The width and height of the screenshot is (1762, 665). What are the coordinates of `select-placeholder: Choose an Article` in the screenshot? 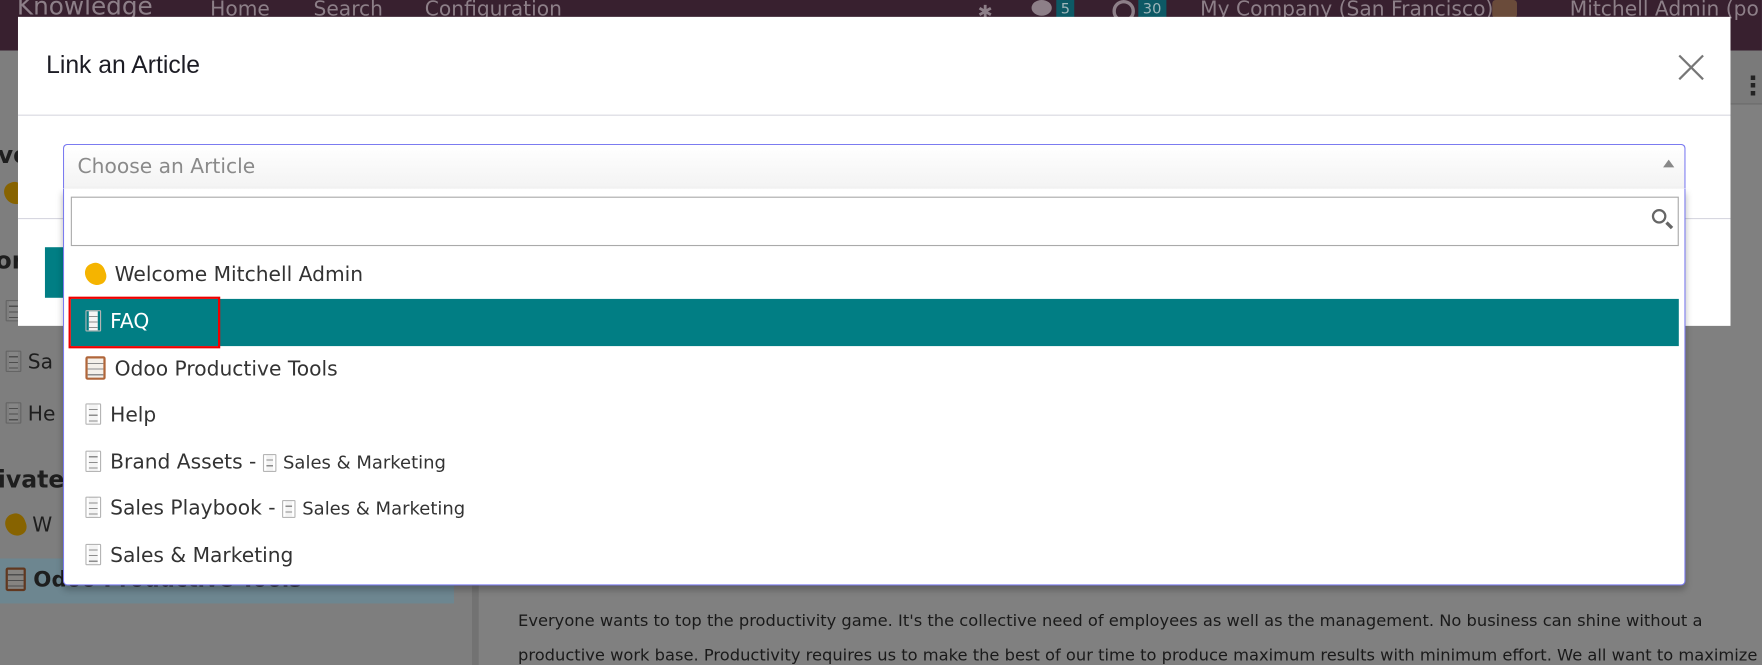 It's located at (166, 167).